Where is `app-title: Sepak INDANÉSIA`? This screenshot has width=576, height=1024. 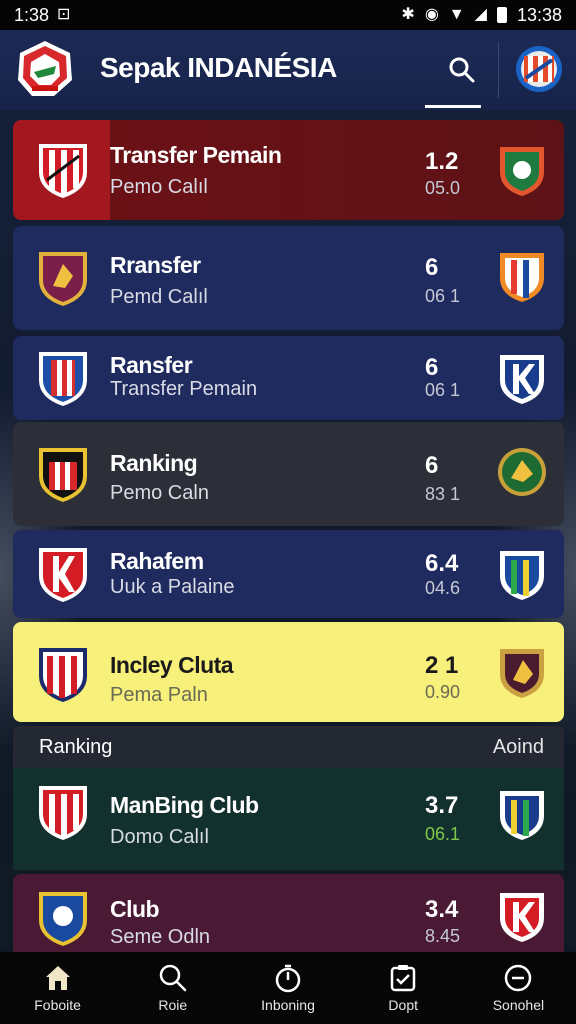
app-title: Sepak INDANÉSIA is located at coordinates (218, 67).